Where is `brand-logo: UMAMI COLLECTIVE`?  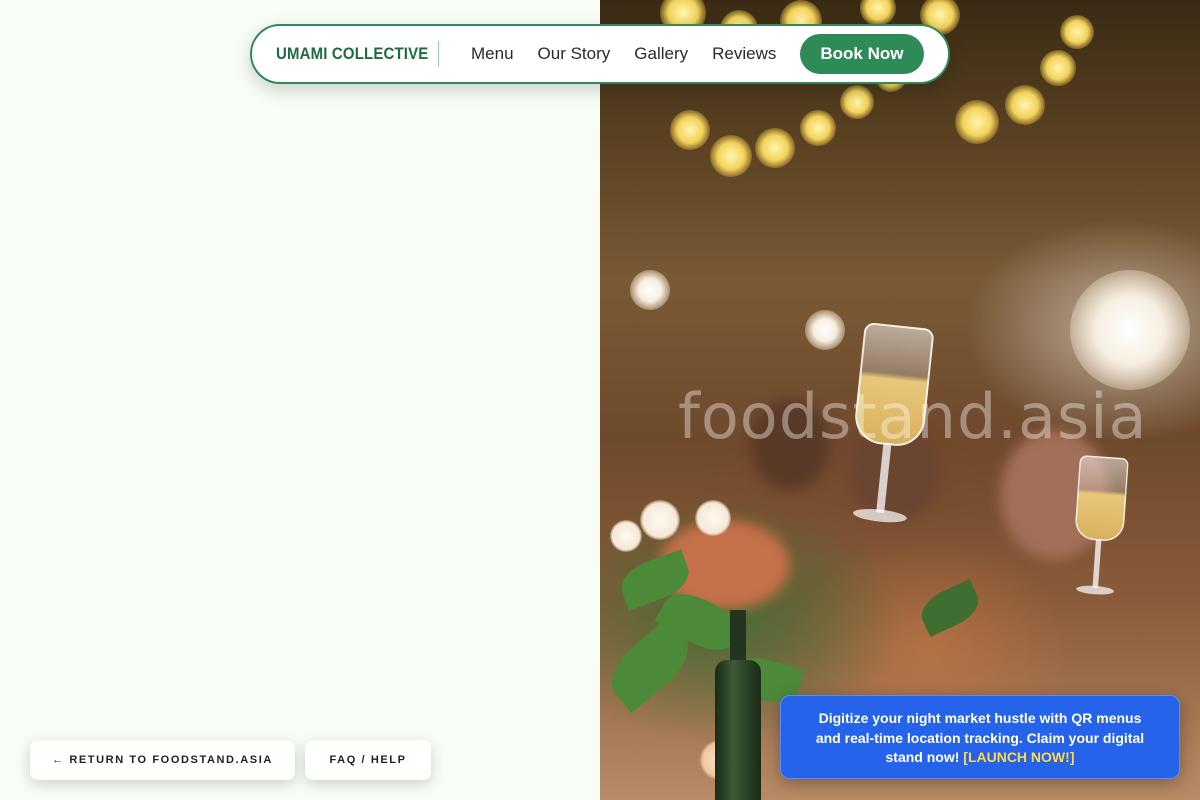 brand-logo: UMAMI COLLECTIVE is located at coordinates (352, 54).